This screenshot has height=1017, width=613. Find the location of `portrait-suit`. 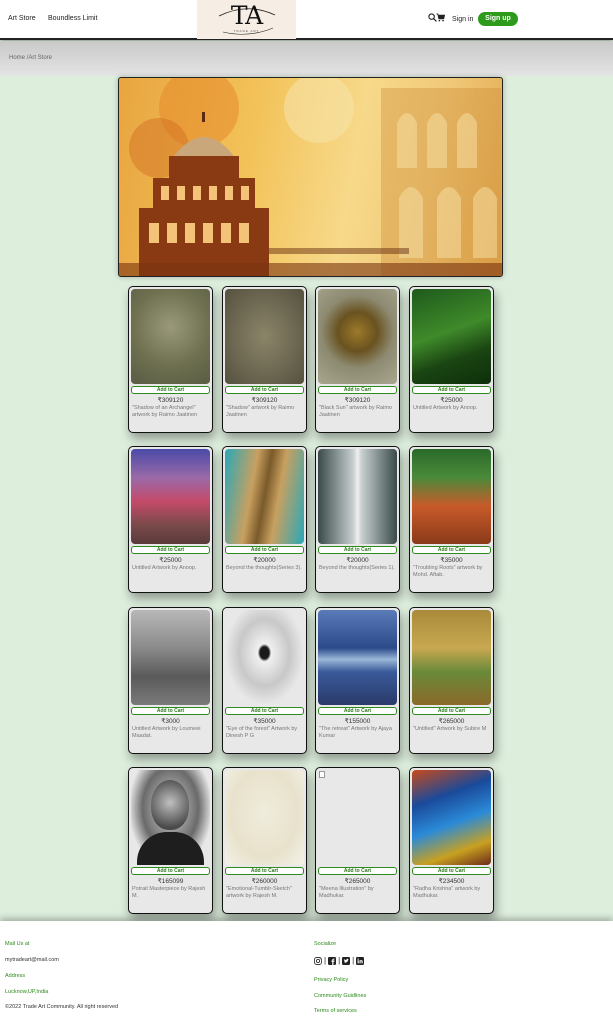

portrait-suit is located at coordinates (170, 848).